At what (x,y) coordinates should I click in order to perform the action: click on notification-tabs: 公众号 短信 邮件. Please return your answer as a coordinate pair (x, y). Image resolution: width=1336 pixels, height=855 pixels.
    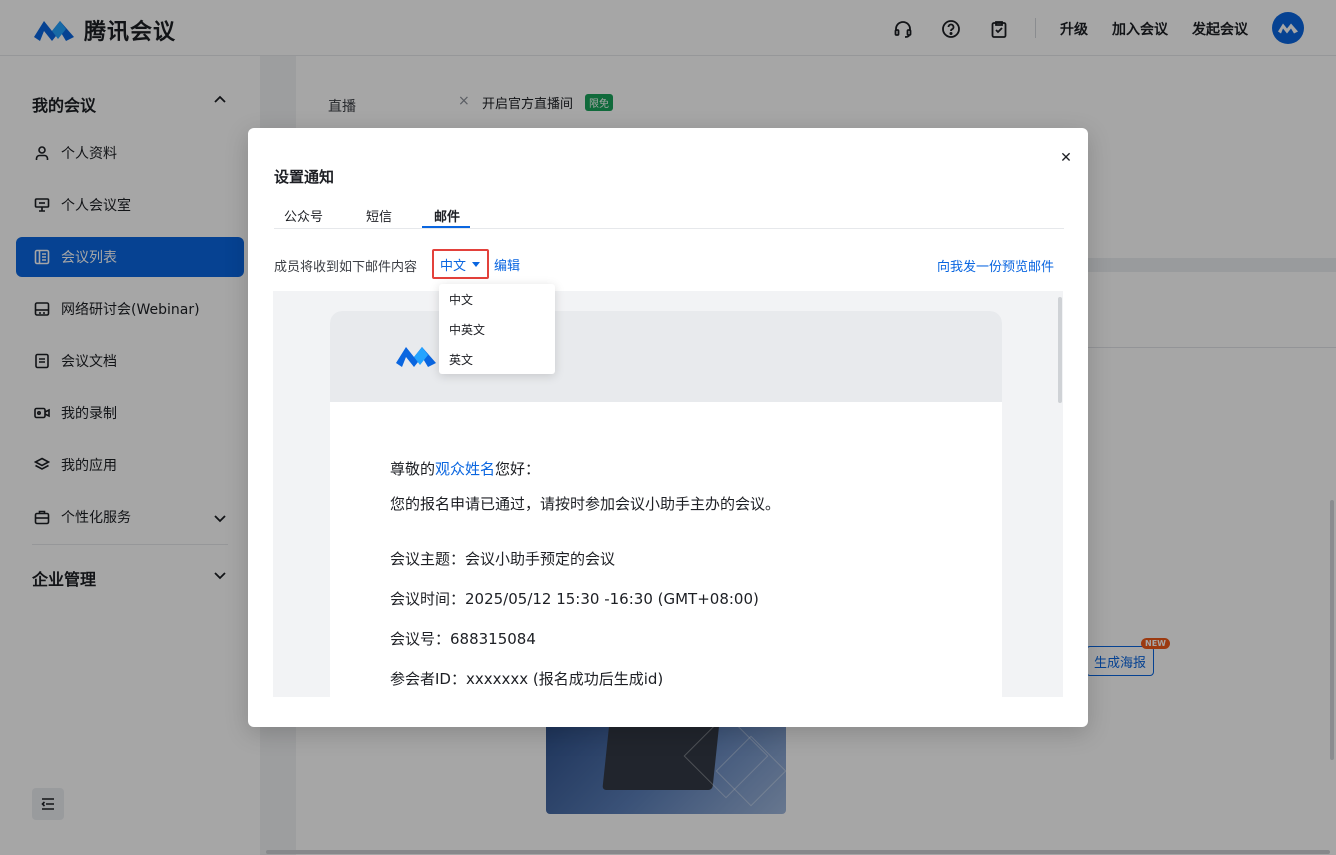
    Looking at the image, I should click on (669, 216).